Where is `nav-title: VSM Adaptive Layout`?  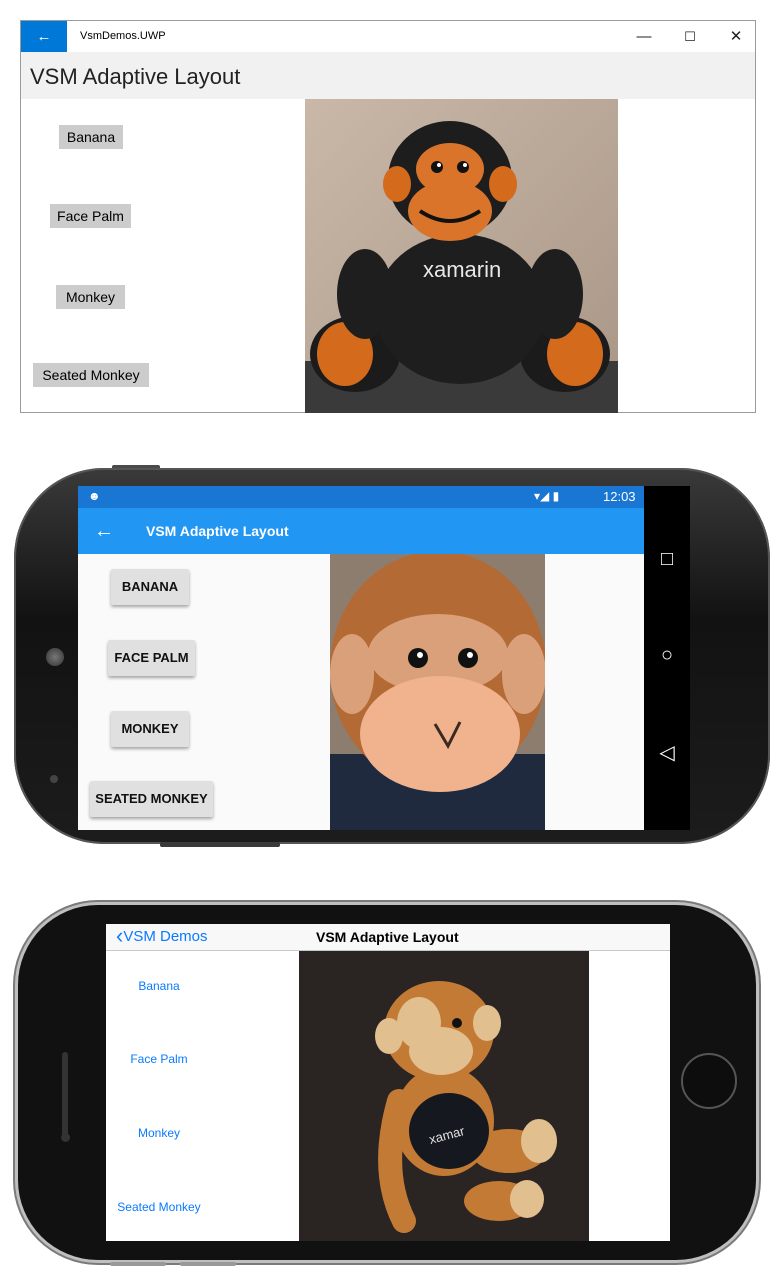 nav-title: VSM Adaptive Layout is located at coordinates (387, 937).